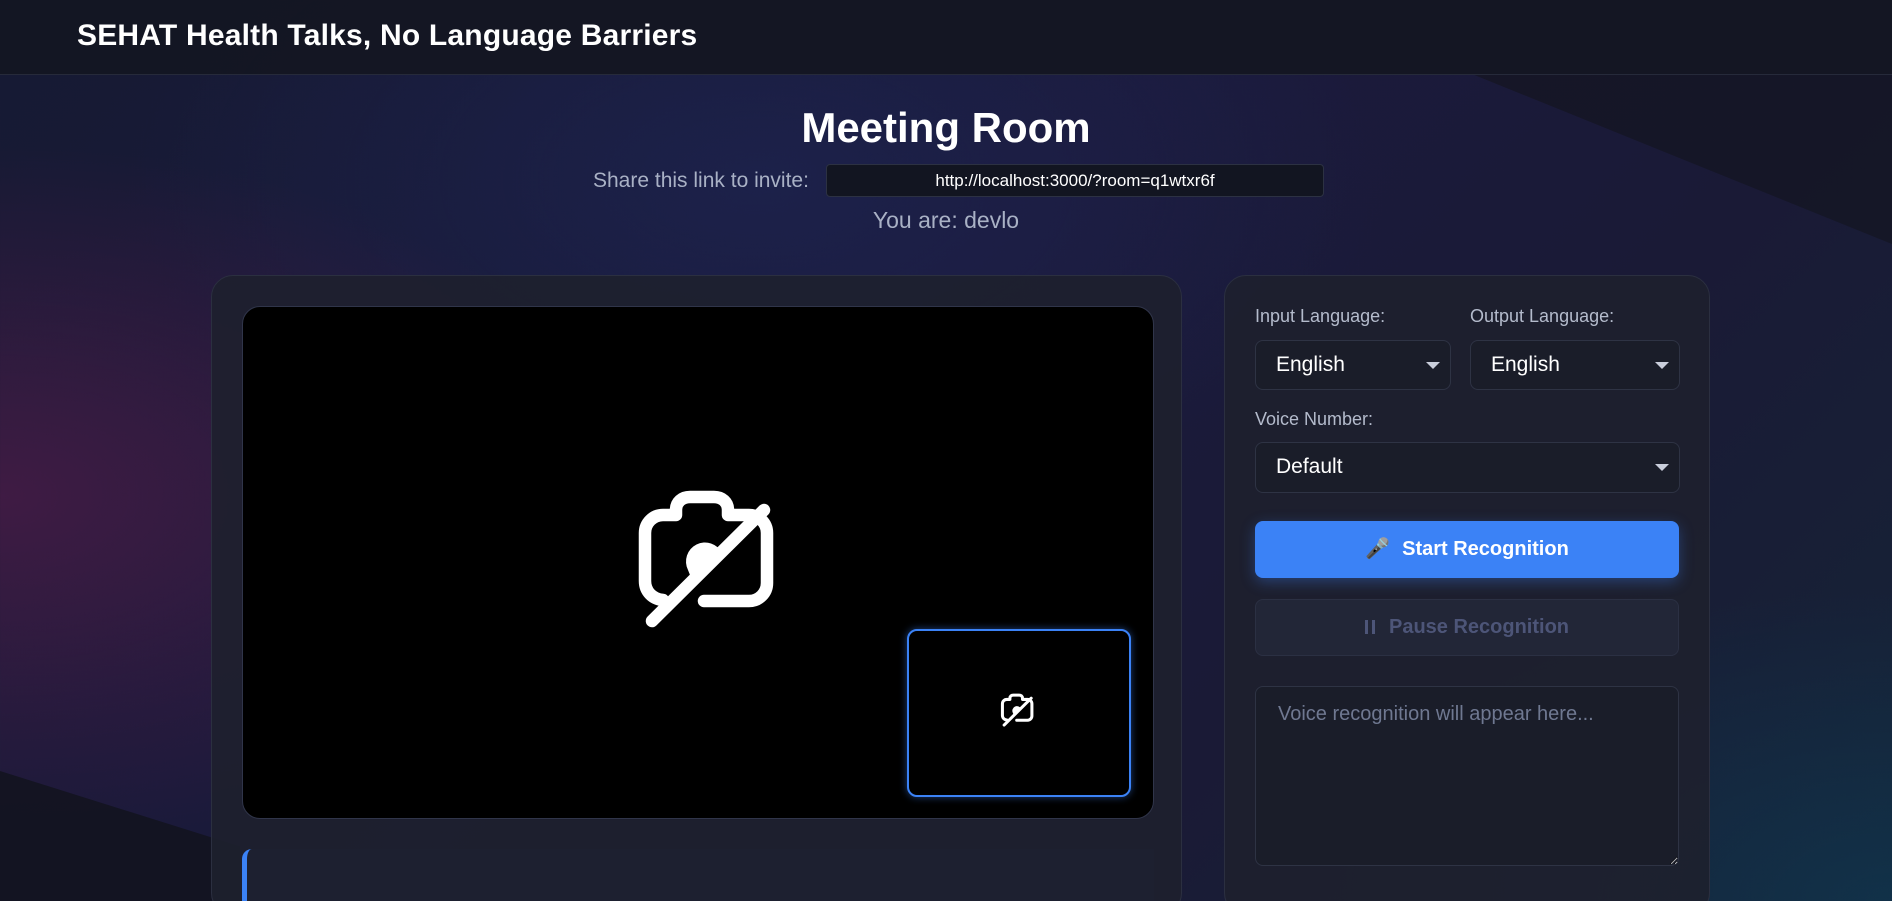 The image size is (1892, 901). What do you see at coordinates (1310, 364) in the screenshot?
I see `input-language-value: English` at bounding box center [1310, 364].